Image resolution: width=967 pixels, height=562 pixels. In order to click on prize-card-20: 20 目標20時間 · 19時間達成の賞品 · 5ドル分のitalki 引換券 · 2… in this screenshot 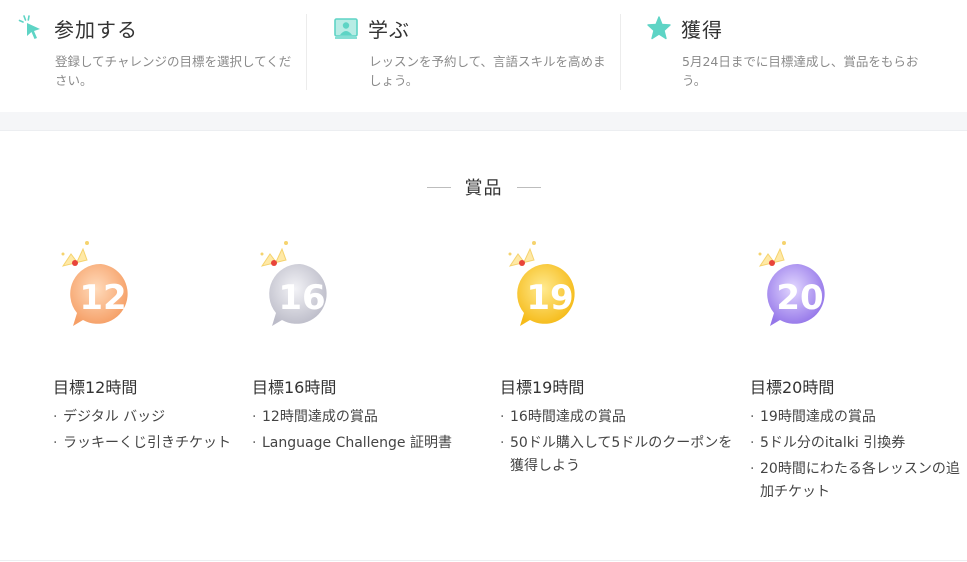, I will do `click(858, 369)`.